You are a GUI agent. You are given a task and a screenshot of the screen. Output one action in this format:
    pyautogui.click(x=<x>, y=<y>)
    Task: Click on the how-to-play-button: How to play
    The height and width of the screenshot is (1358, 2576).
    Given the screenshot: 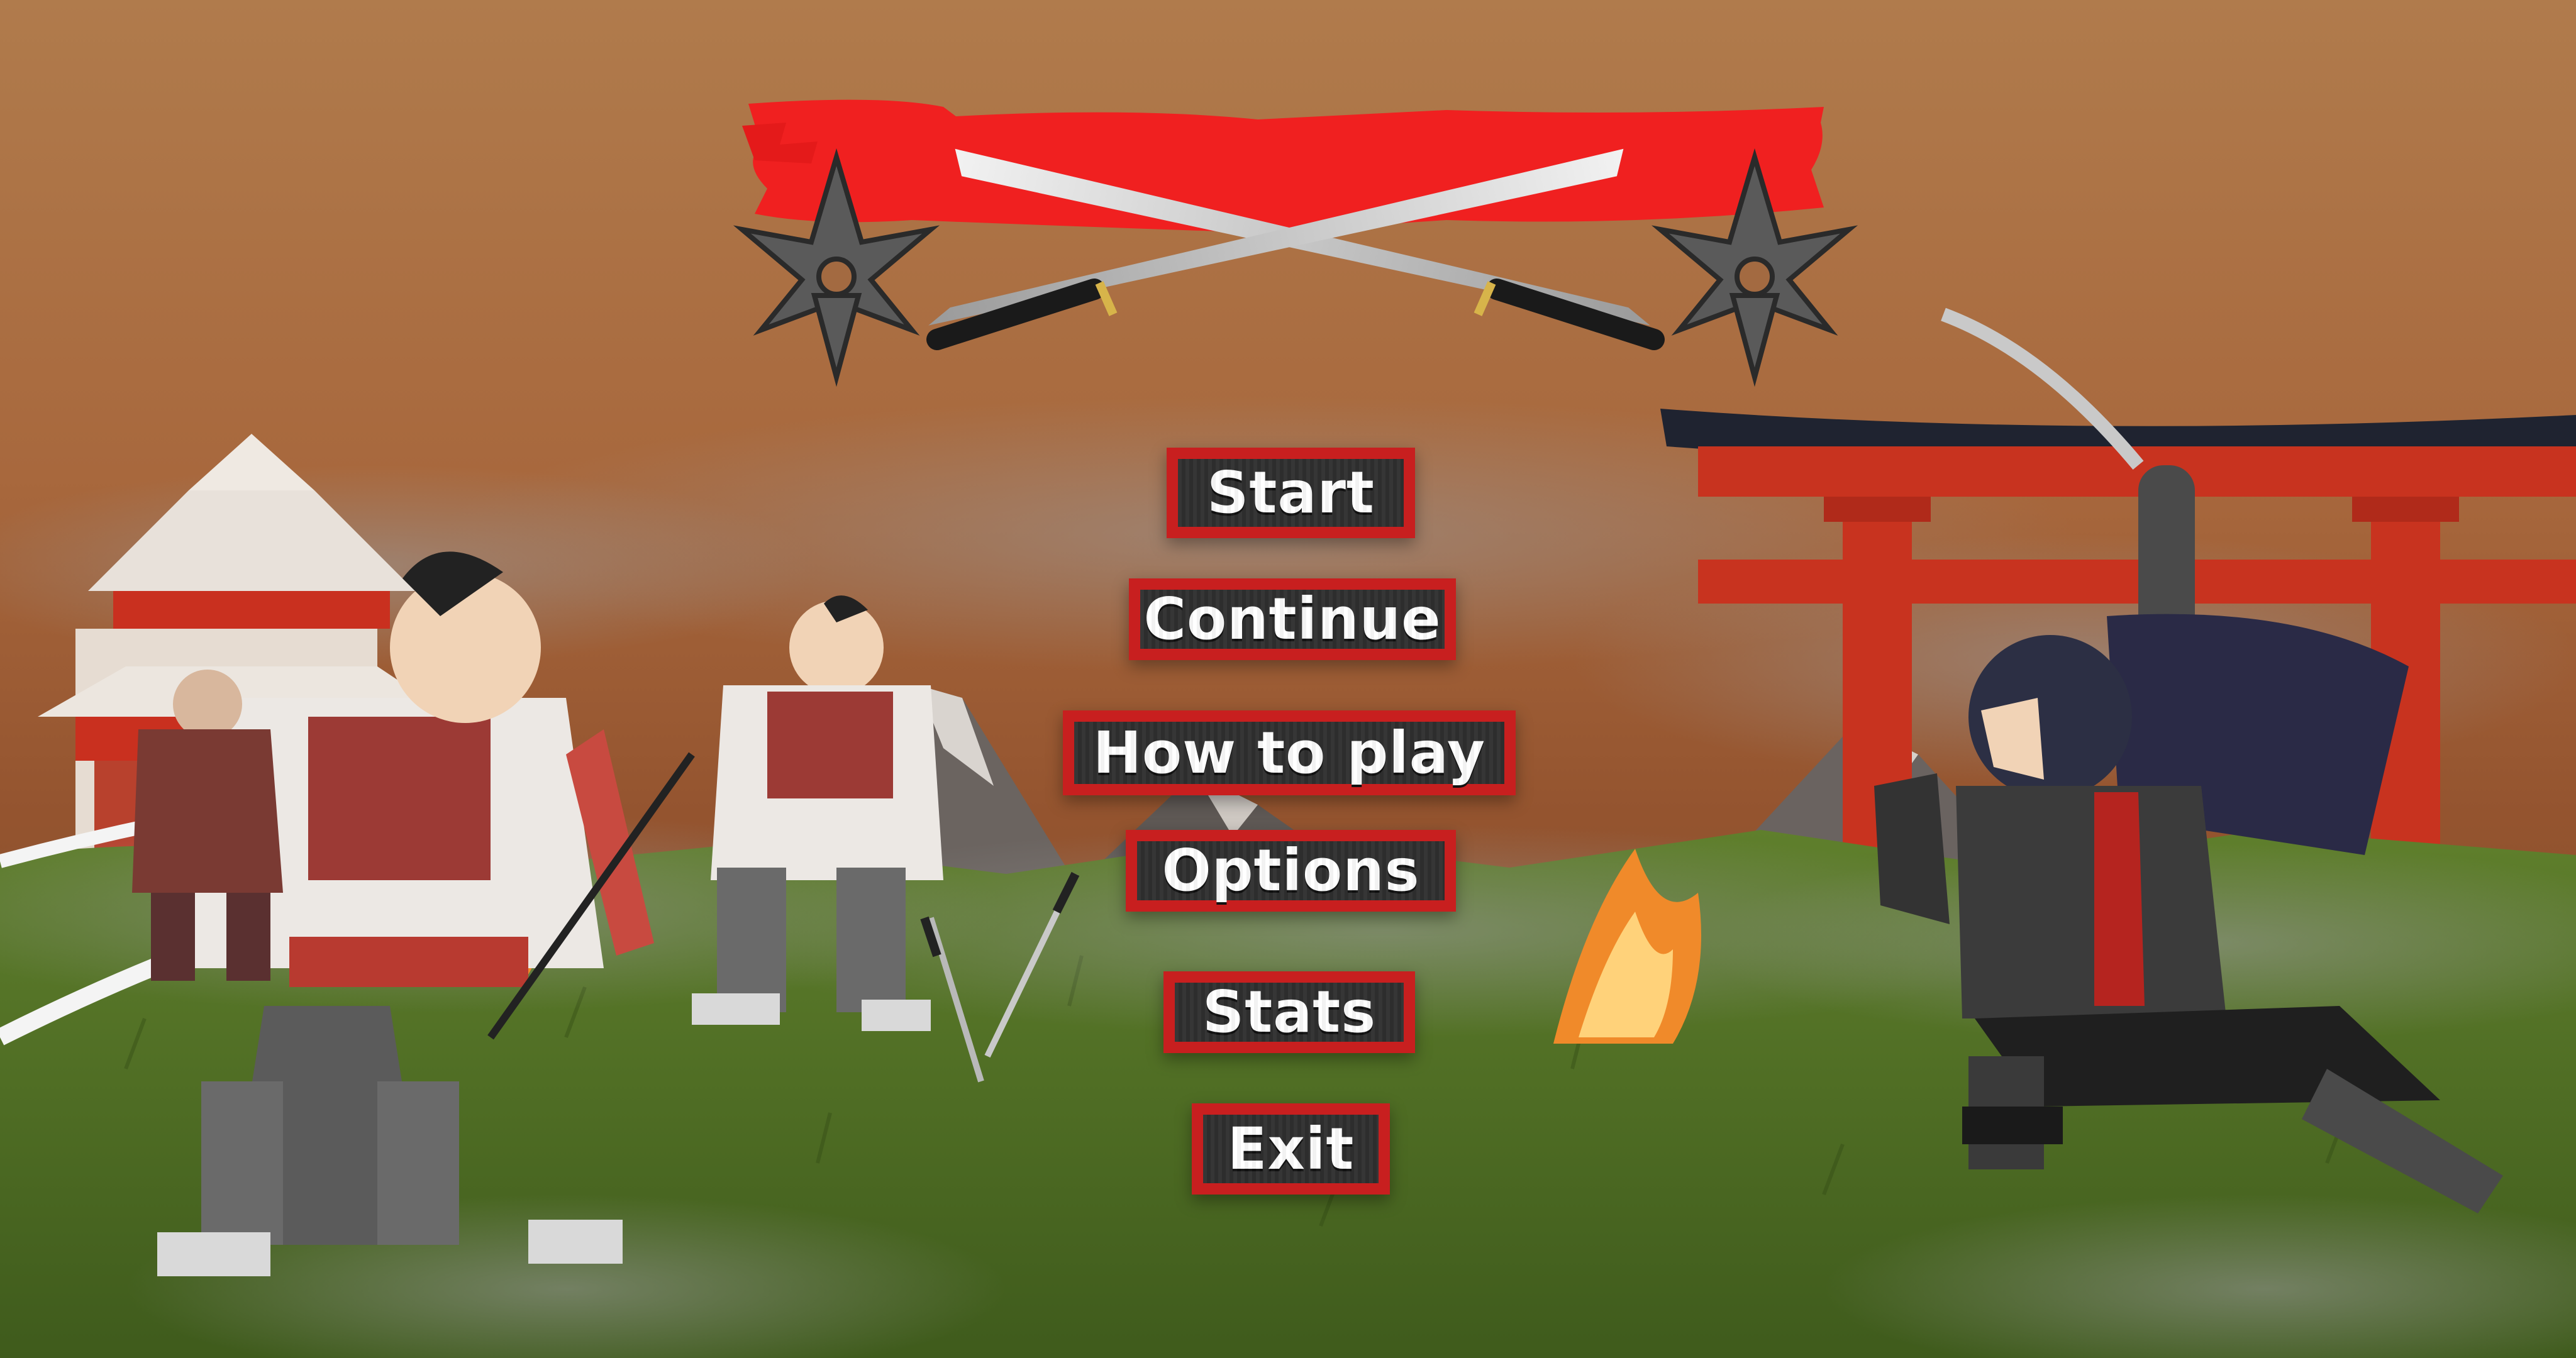 What is the action you would take?
    pyautogui.click(x=1289, y=752)
    